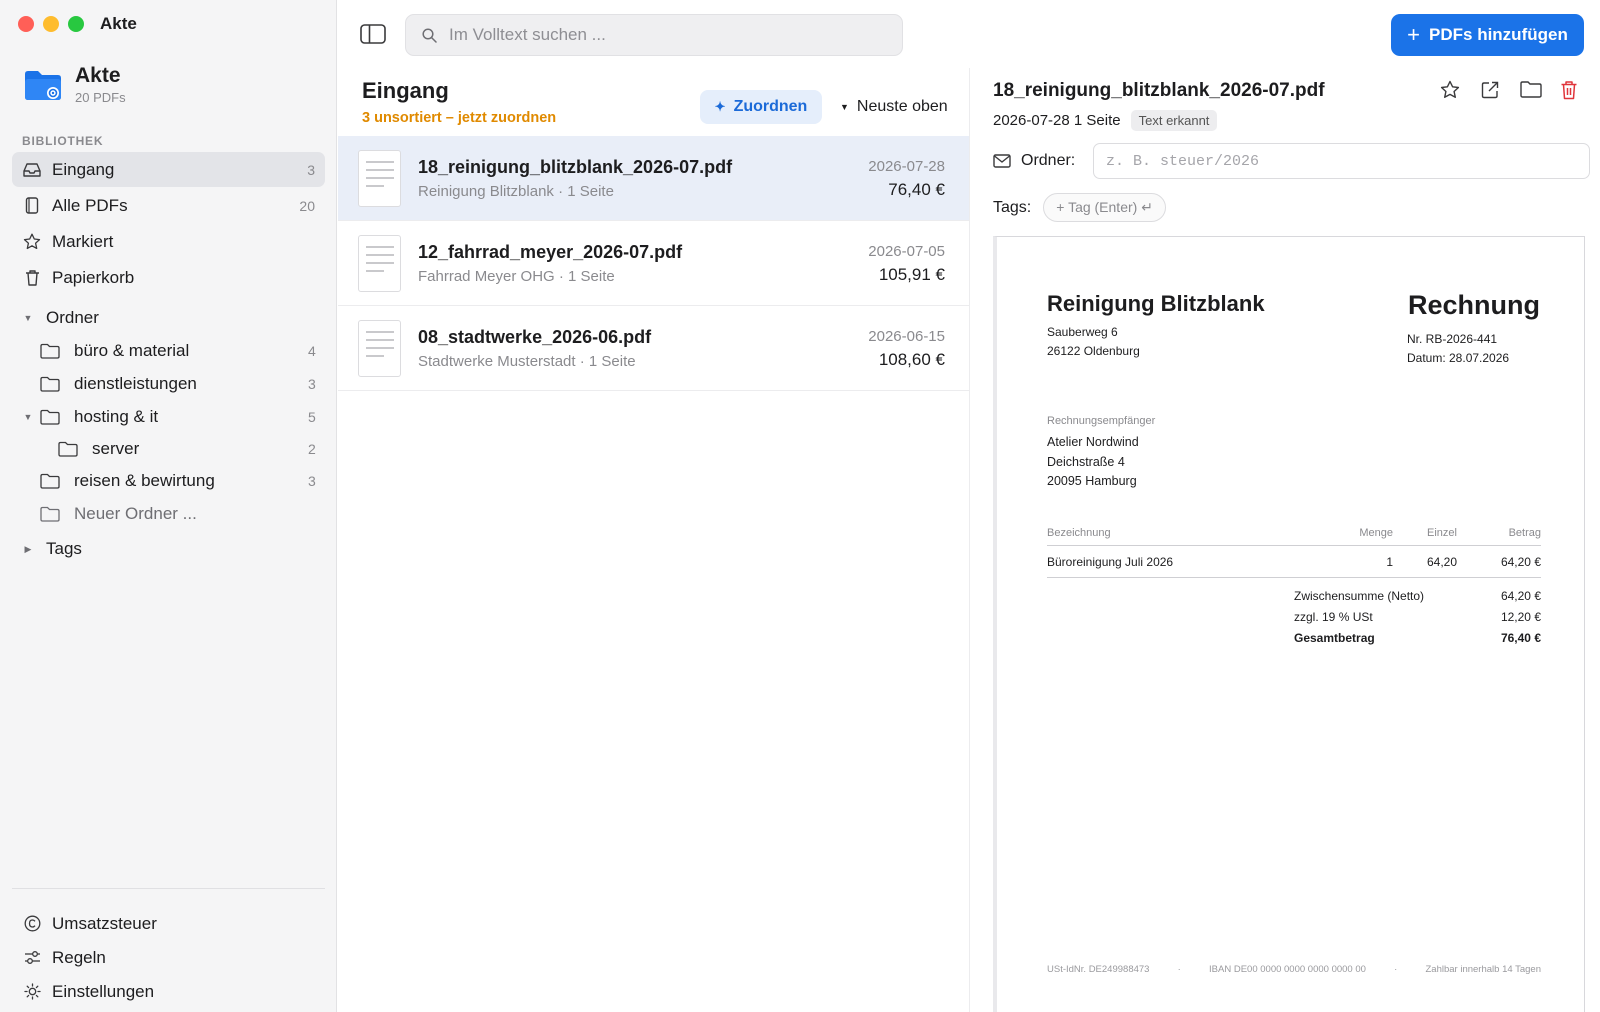 The height and width of the screenshot is (1012, 1600). Describe the element at coordinates (1101, 421) in the screenshot. I see `recipient-label: Rechnungsempfänger` at that location.